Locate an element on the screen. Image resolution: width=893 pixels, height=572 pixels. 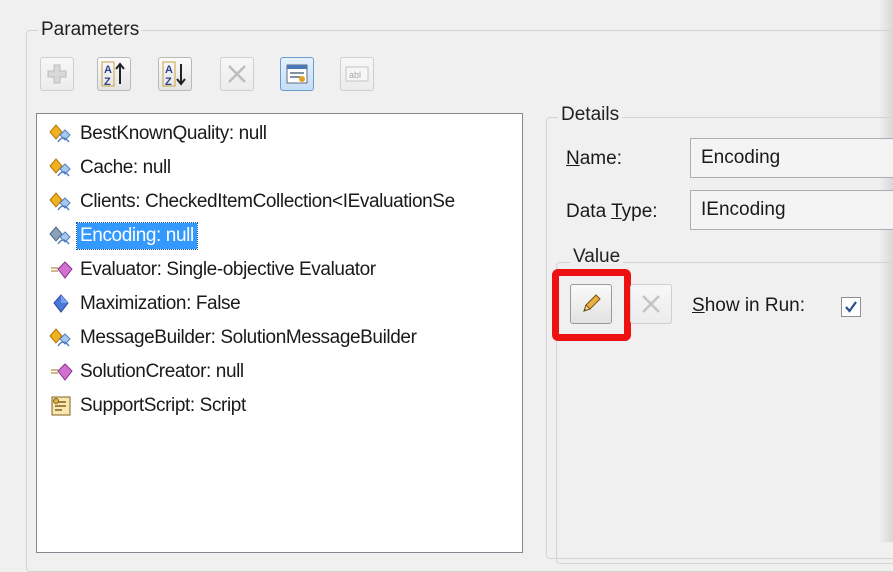
highlight-annotation is located at coordinates (591, 305).